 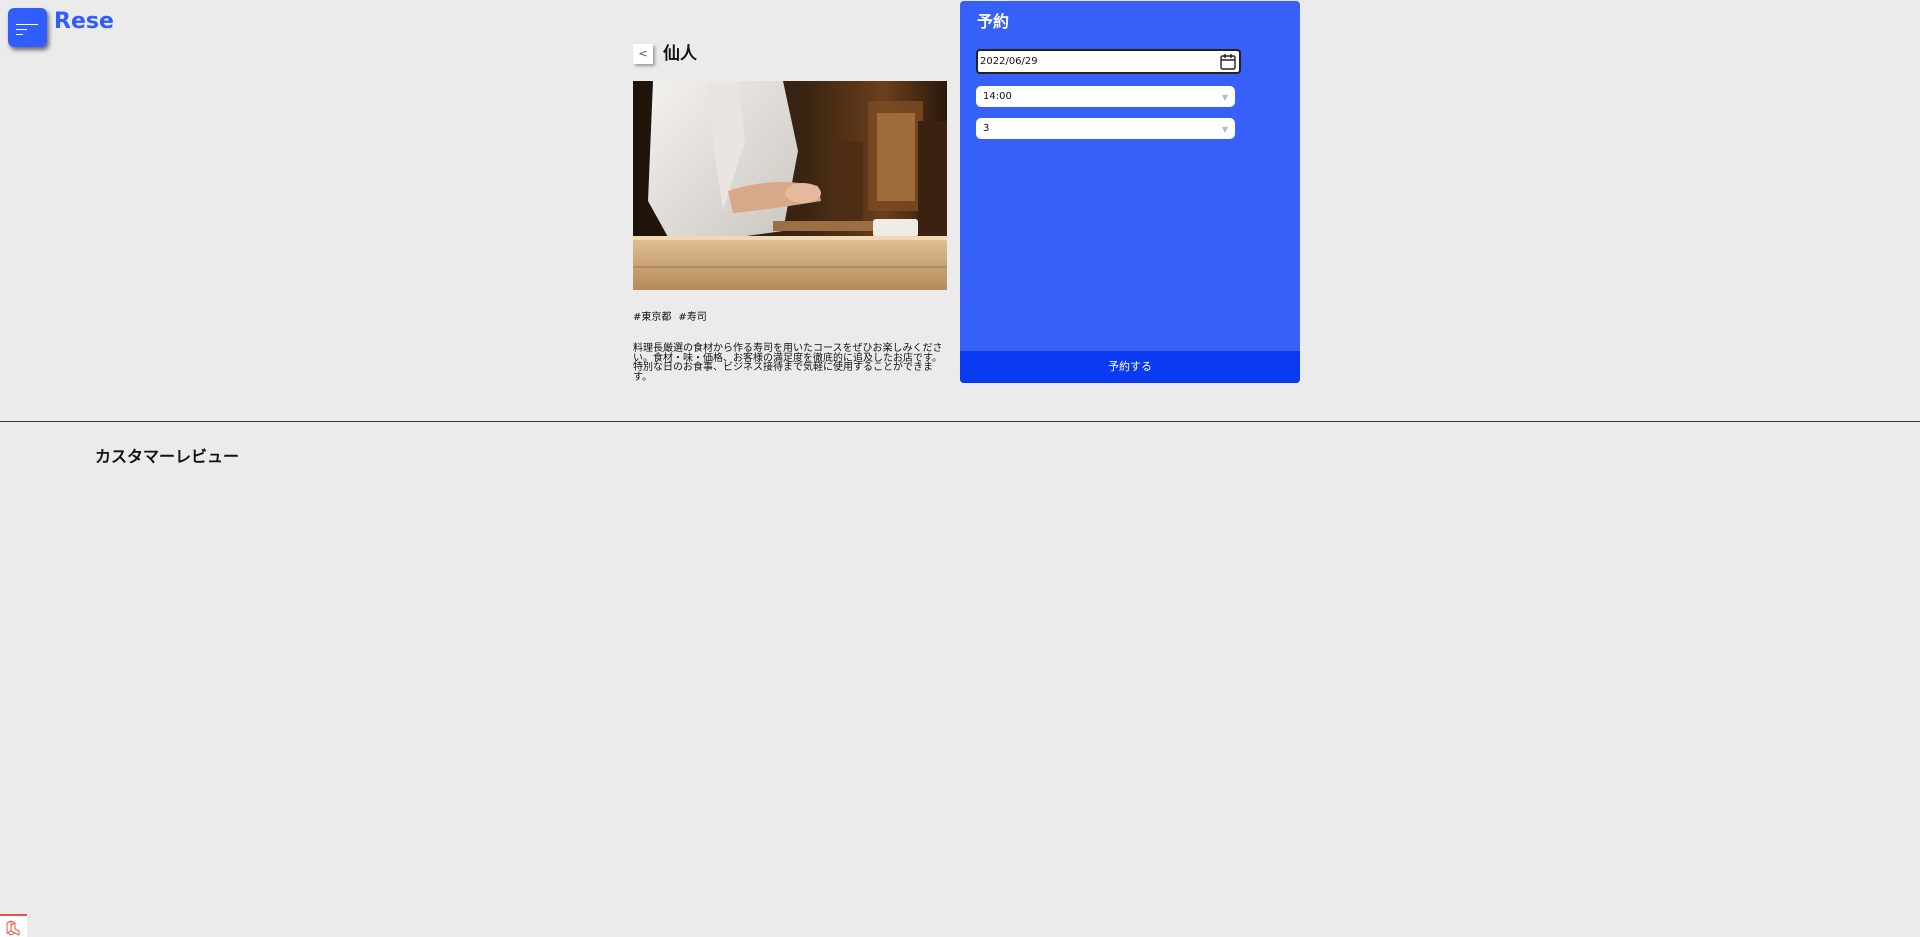 What do you see at coordinates (167, 456) in the screenshot?
I see `reviews-heading: カスタマーレビュー` at bounding box center [167, 456].